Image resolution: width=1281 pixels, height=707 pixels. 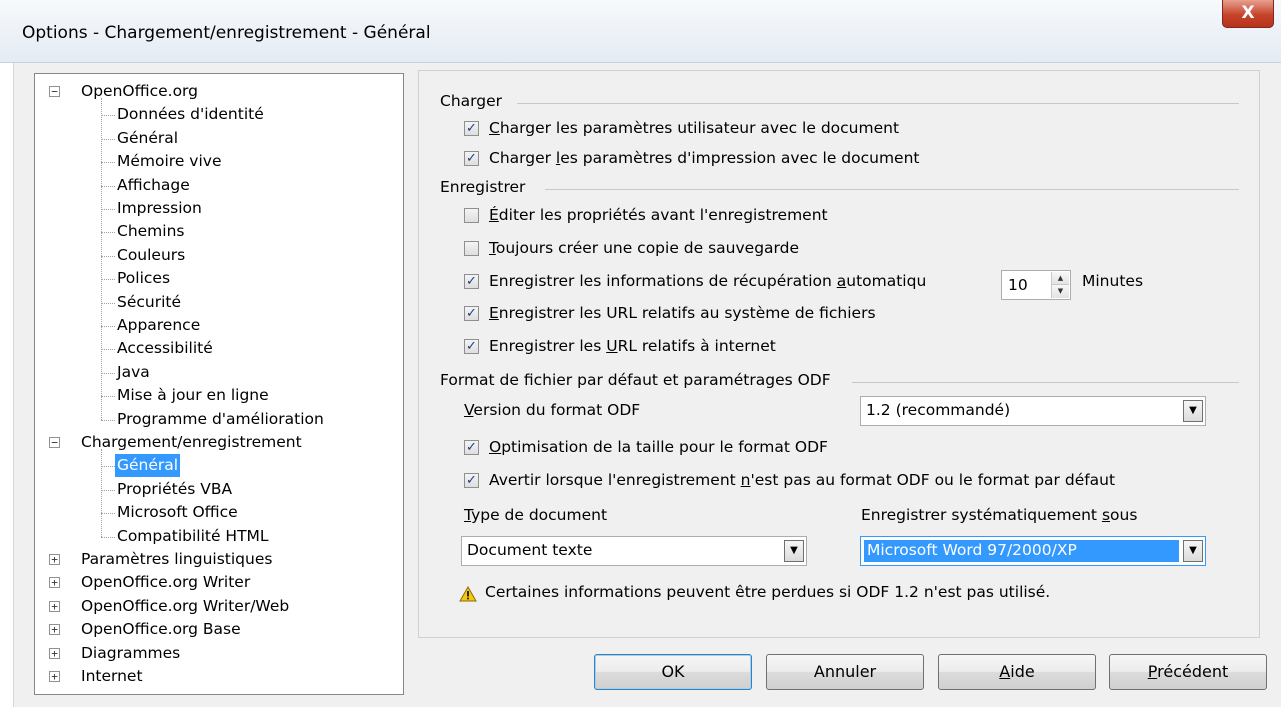 What do you see at coordinates (219, 676) in the screenshot?
I see `tree-node: + Internet` at bounding box center [219, 676].